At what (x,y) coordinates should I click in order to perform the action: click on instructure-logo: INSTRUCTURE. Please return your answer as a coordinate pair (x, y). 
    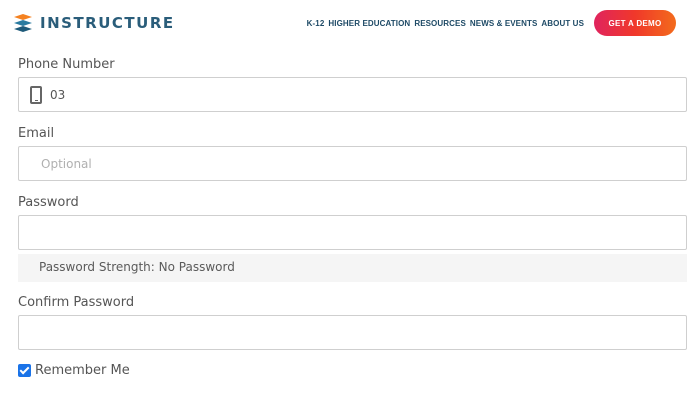
    Looking at the image, I should click on (94, 23).